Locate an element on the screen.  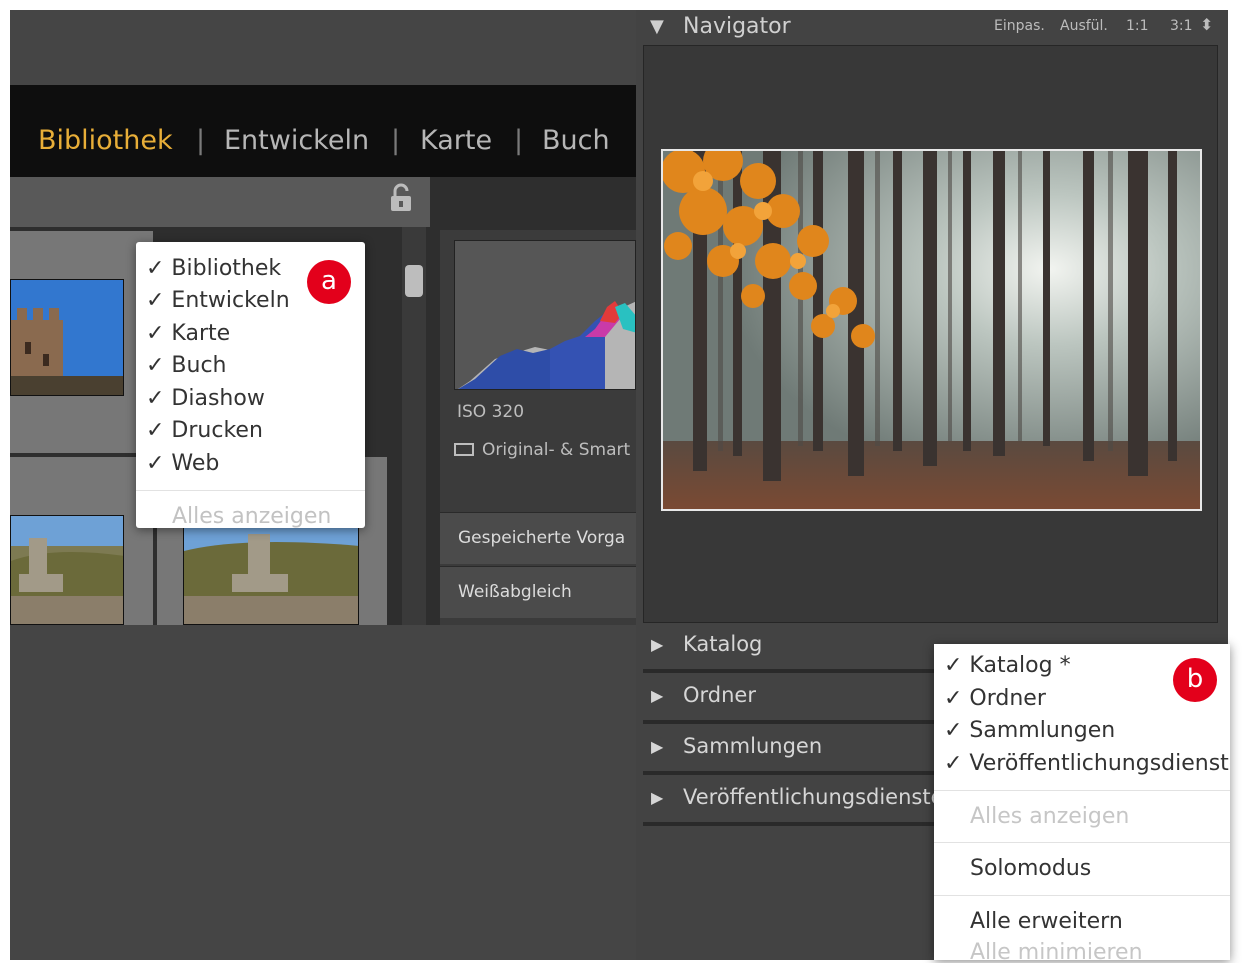
iso-readout: ISO 320 is located at coordinates (491, 412).